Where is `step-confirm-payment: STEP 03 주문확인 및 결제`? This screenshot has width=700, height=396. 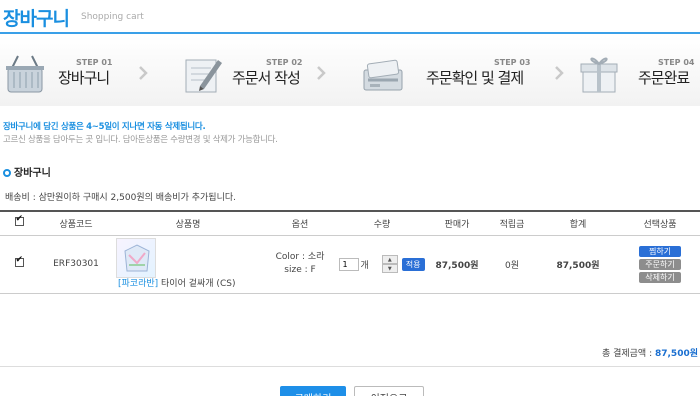 step-confirm-payment: STEP 03 주문확인 및 결제 is located at coordinates (452, 71).